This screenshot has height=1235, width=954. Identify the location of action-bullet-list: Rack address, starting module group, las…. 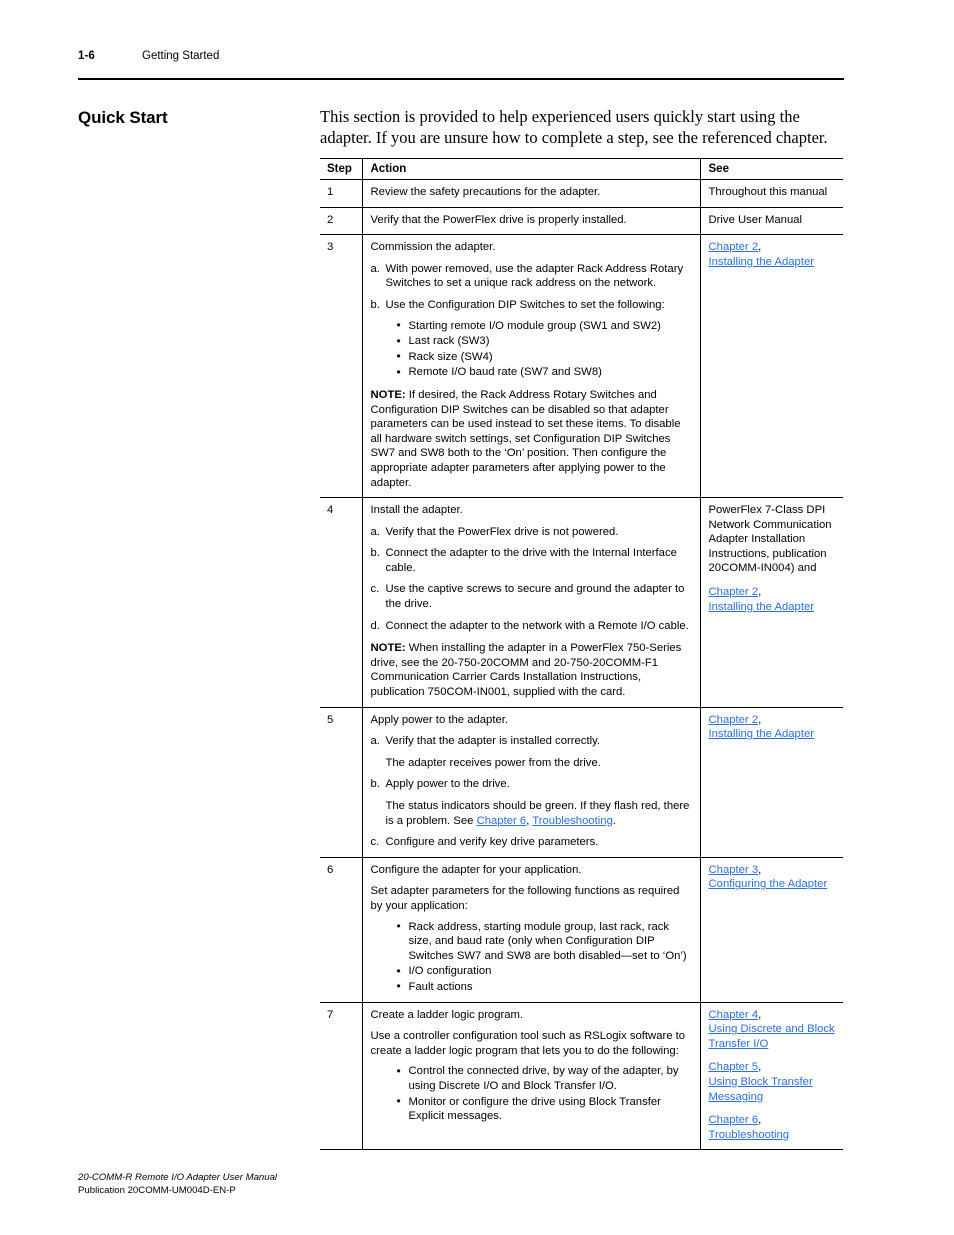
(531, 957).